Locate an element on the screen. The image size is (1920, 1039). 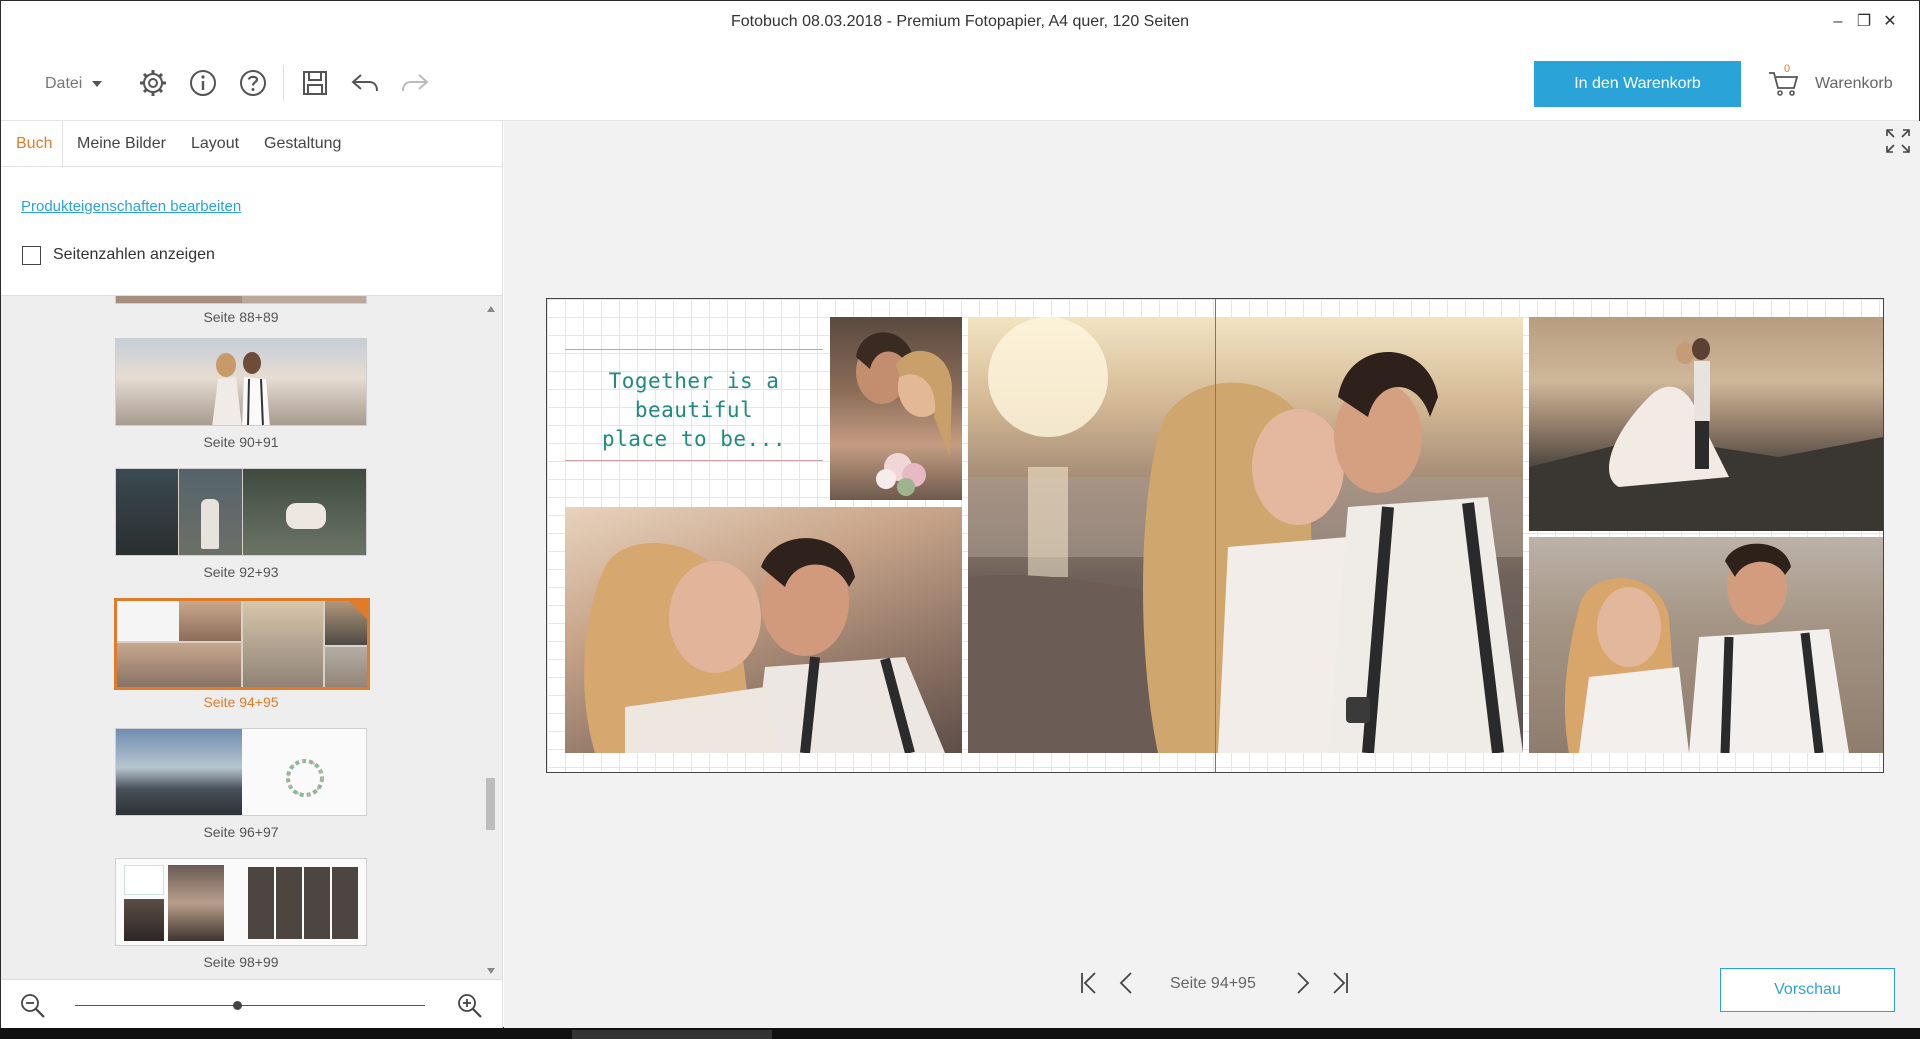
thumbnail-label: Seite 88+89 is located at coordinates (241, 317).